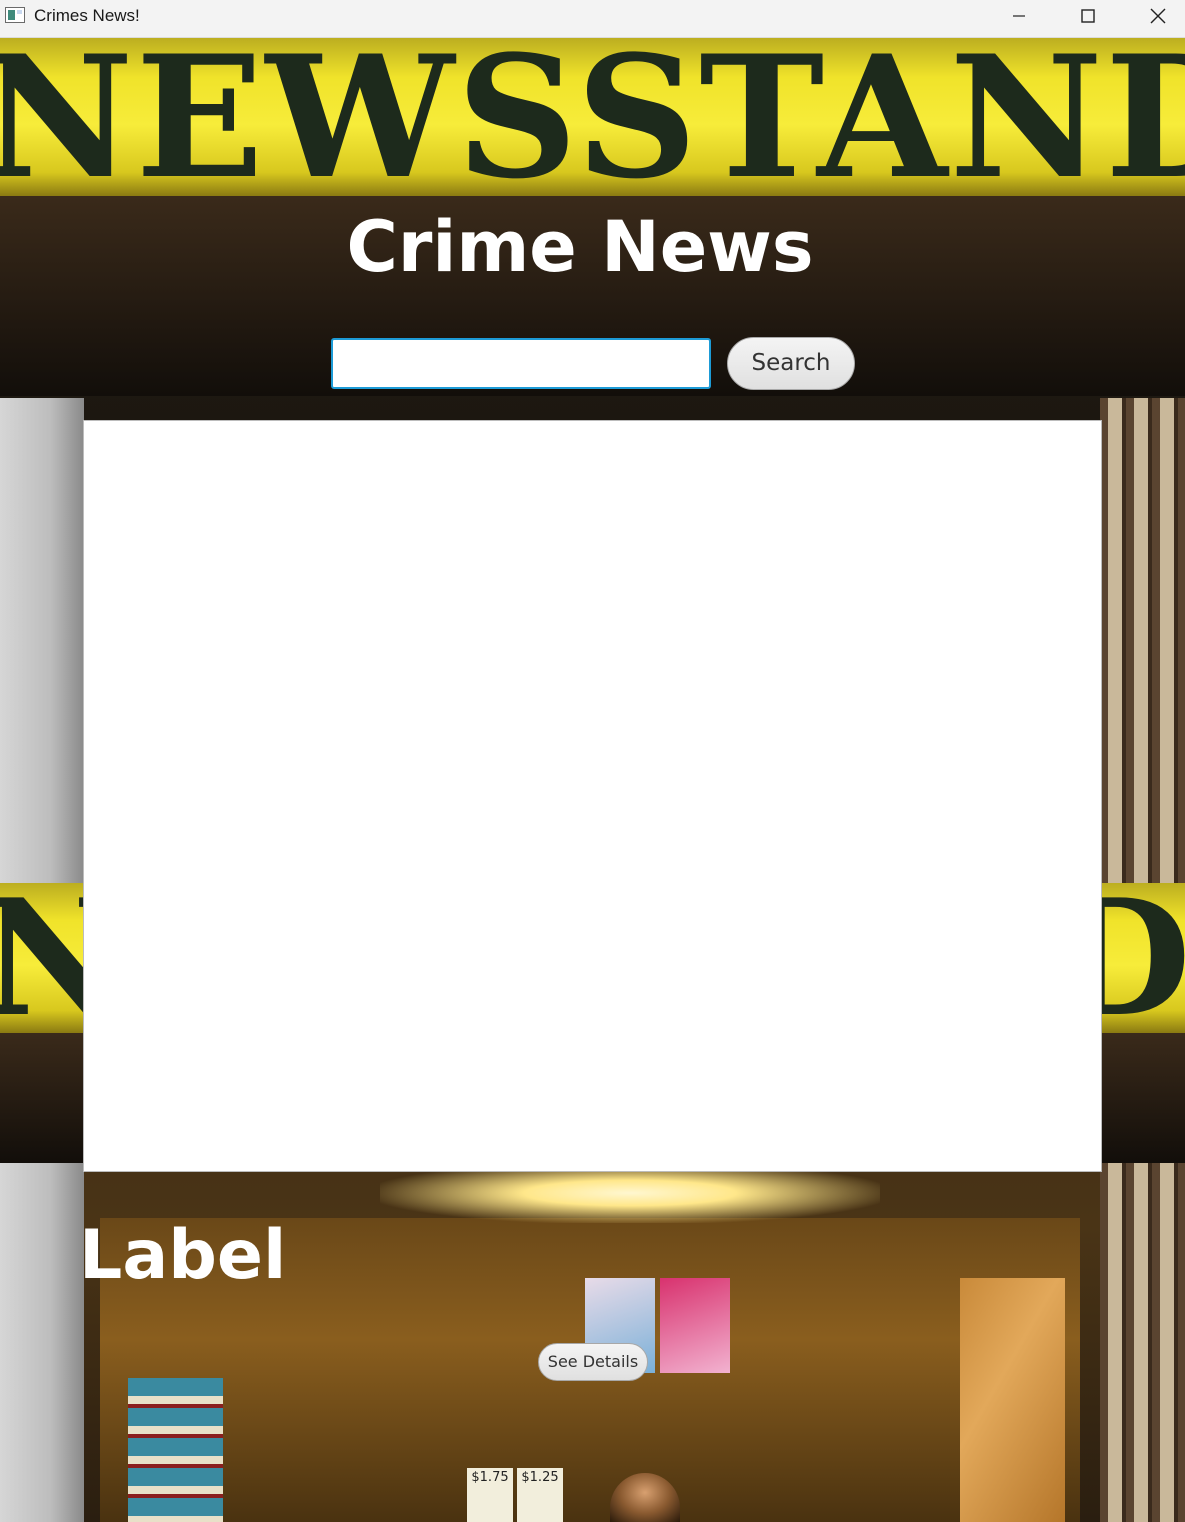 Image resolution: width=1185 pixels, height=1522 pixels. I want to click on ceiling-light, so click(630, 1193).